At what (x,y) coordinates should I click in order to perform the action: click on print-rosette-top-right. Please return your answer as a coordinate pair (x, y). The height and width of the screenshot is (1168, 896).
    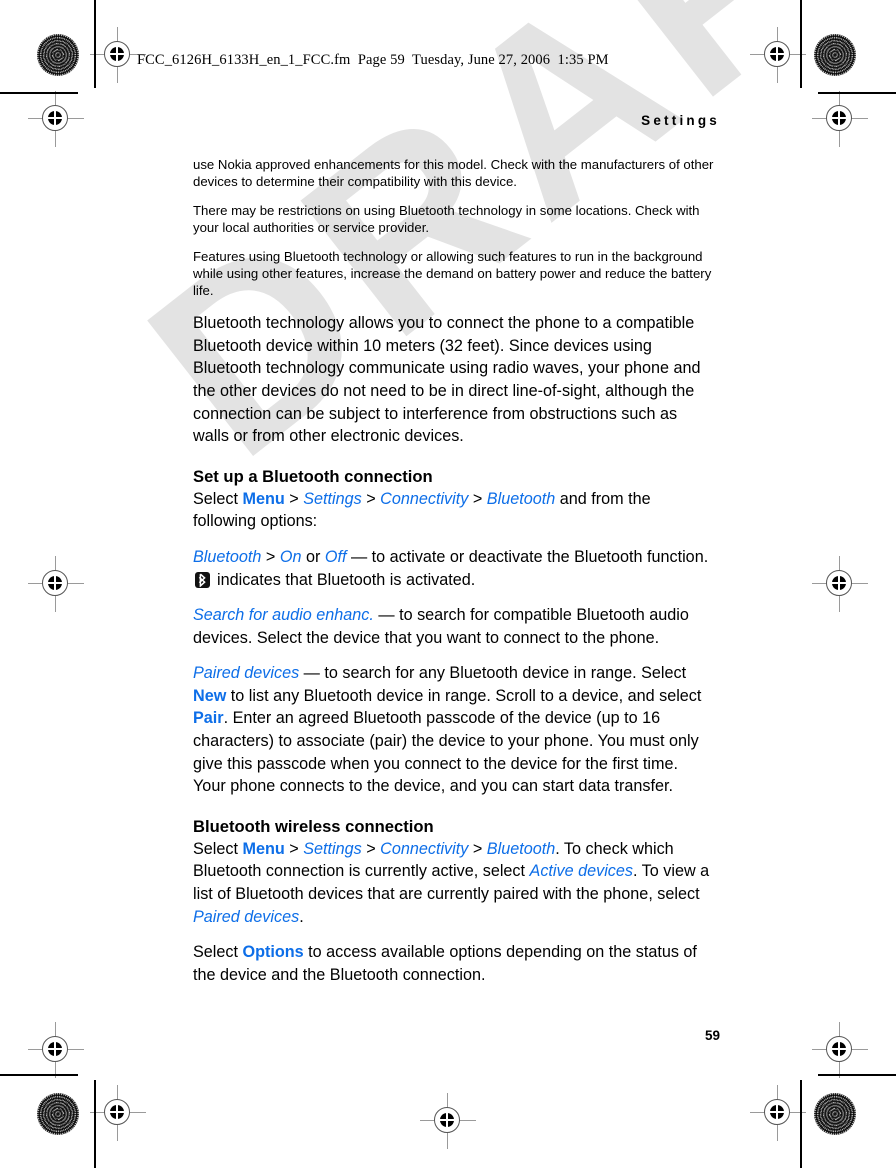
    Looking at the image, I should click on (835, 55).